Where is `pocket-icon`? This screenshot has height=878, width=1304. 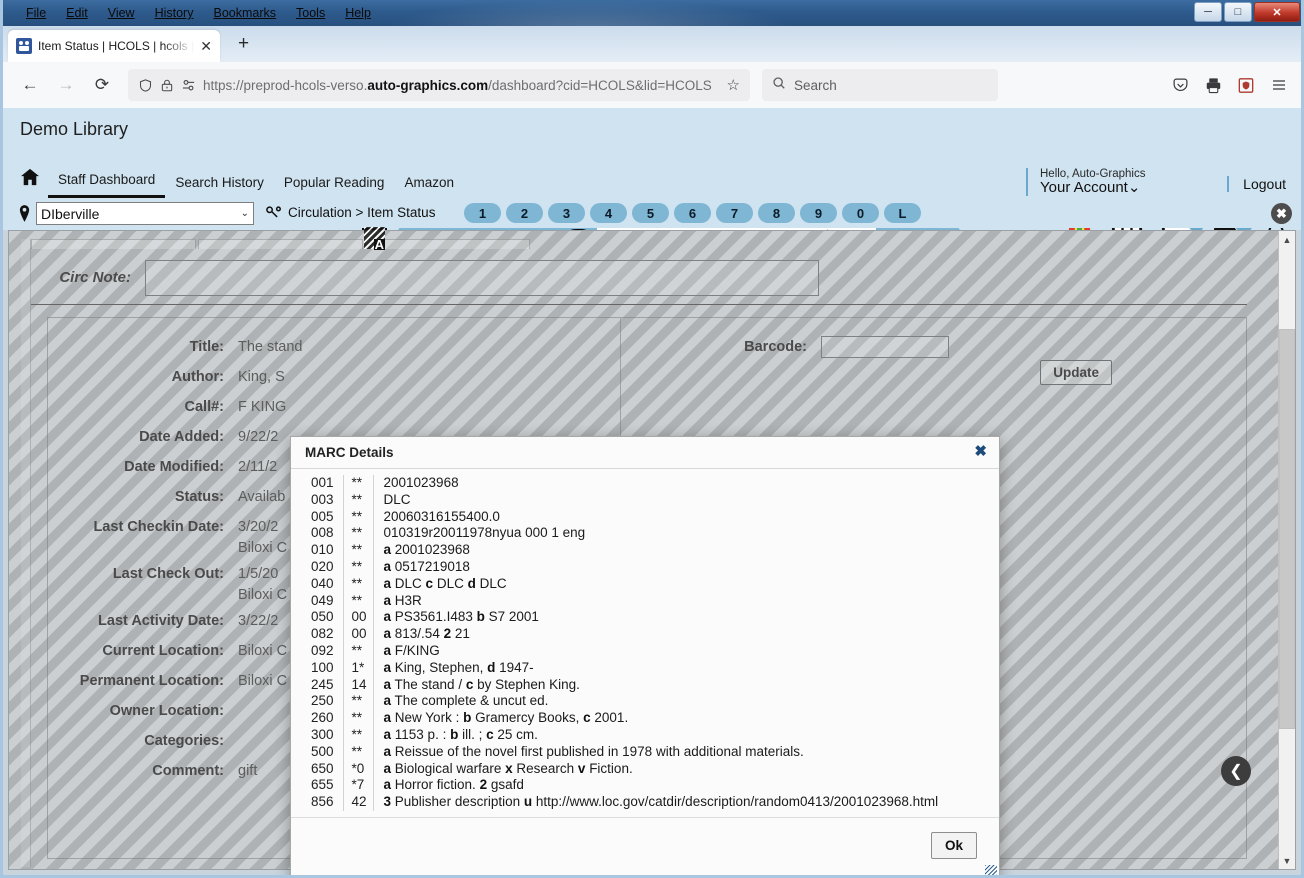 pocket-icon is located at coordinates (1180, 85).